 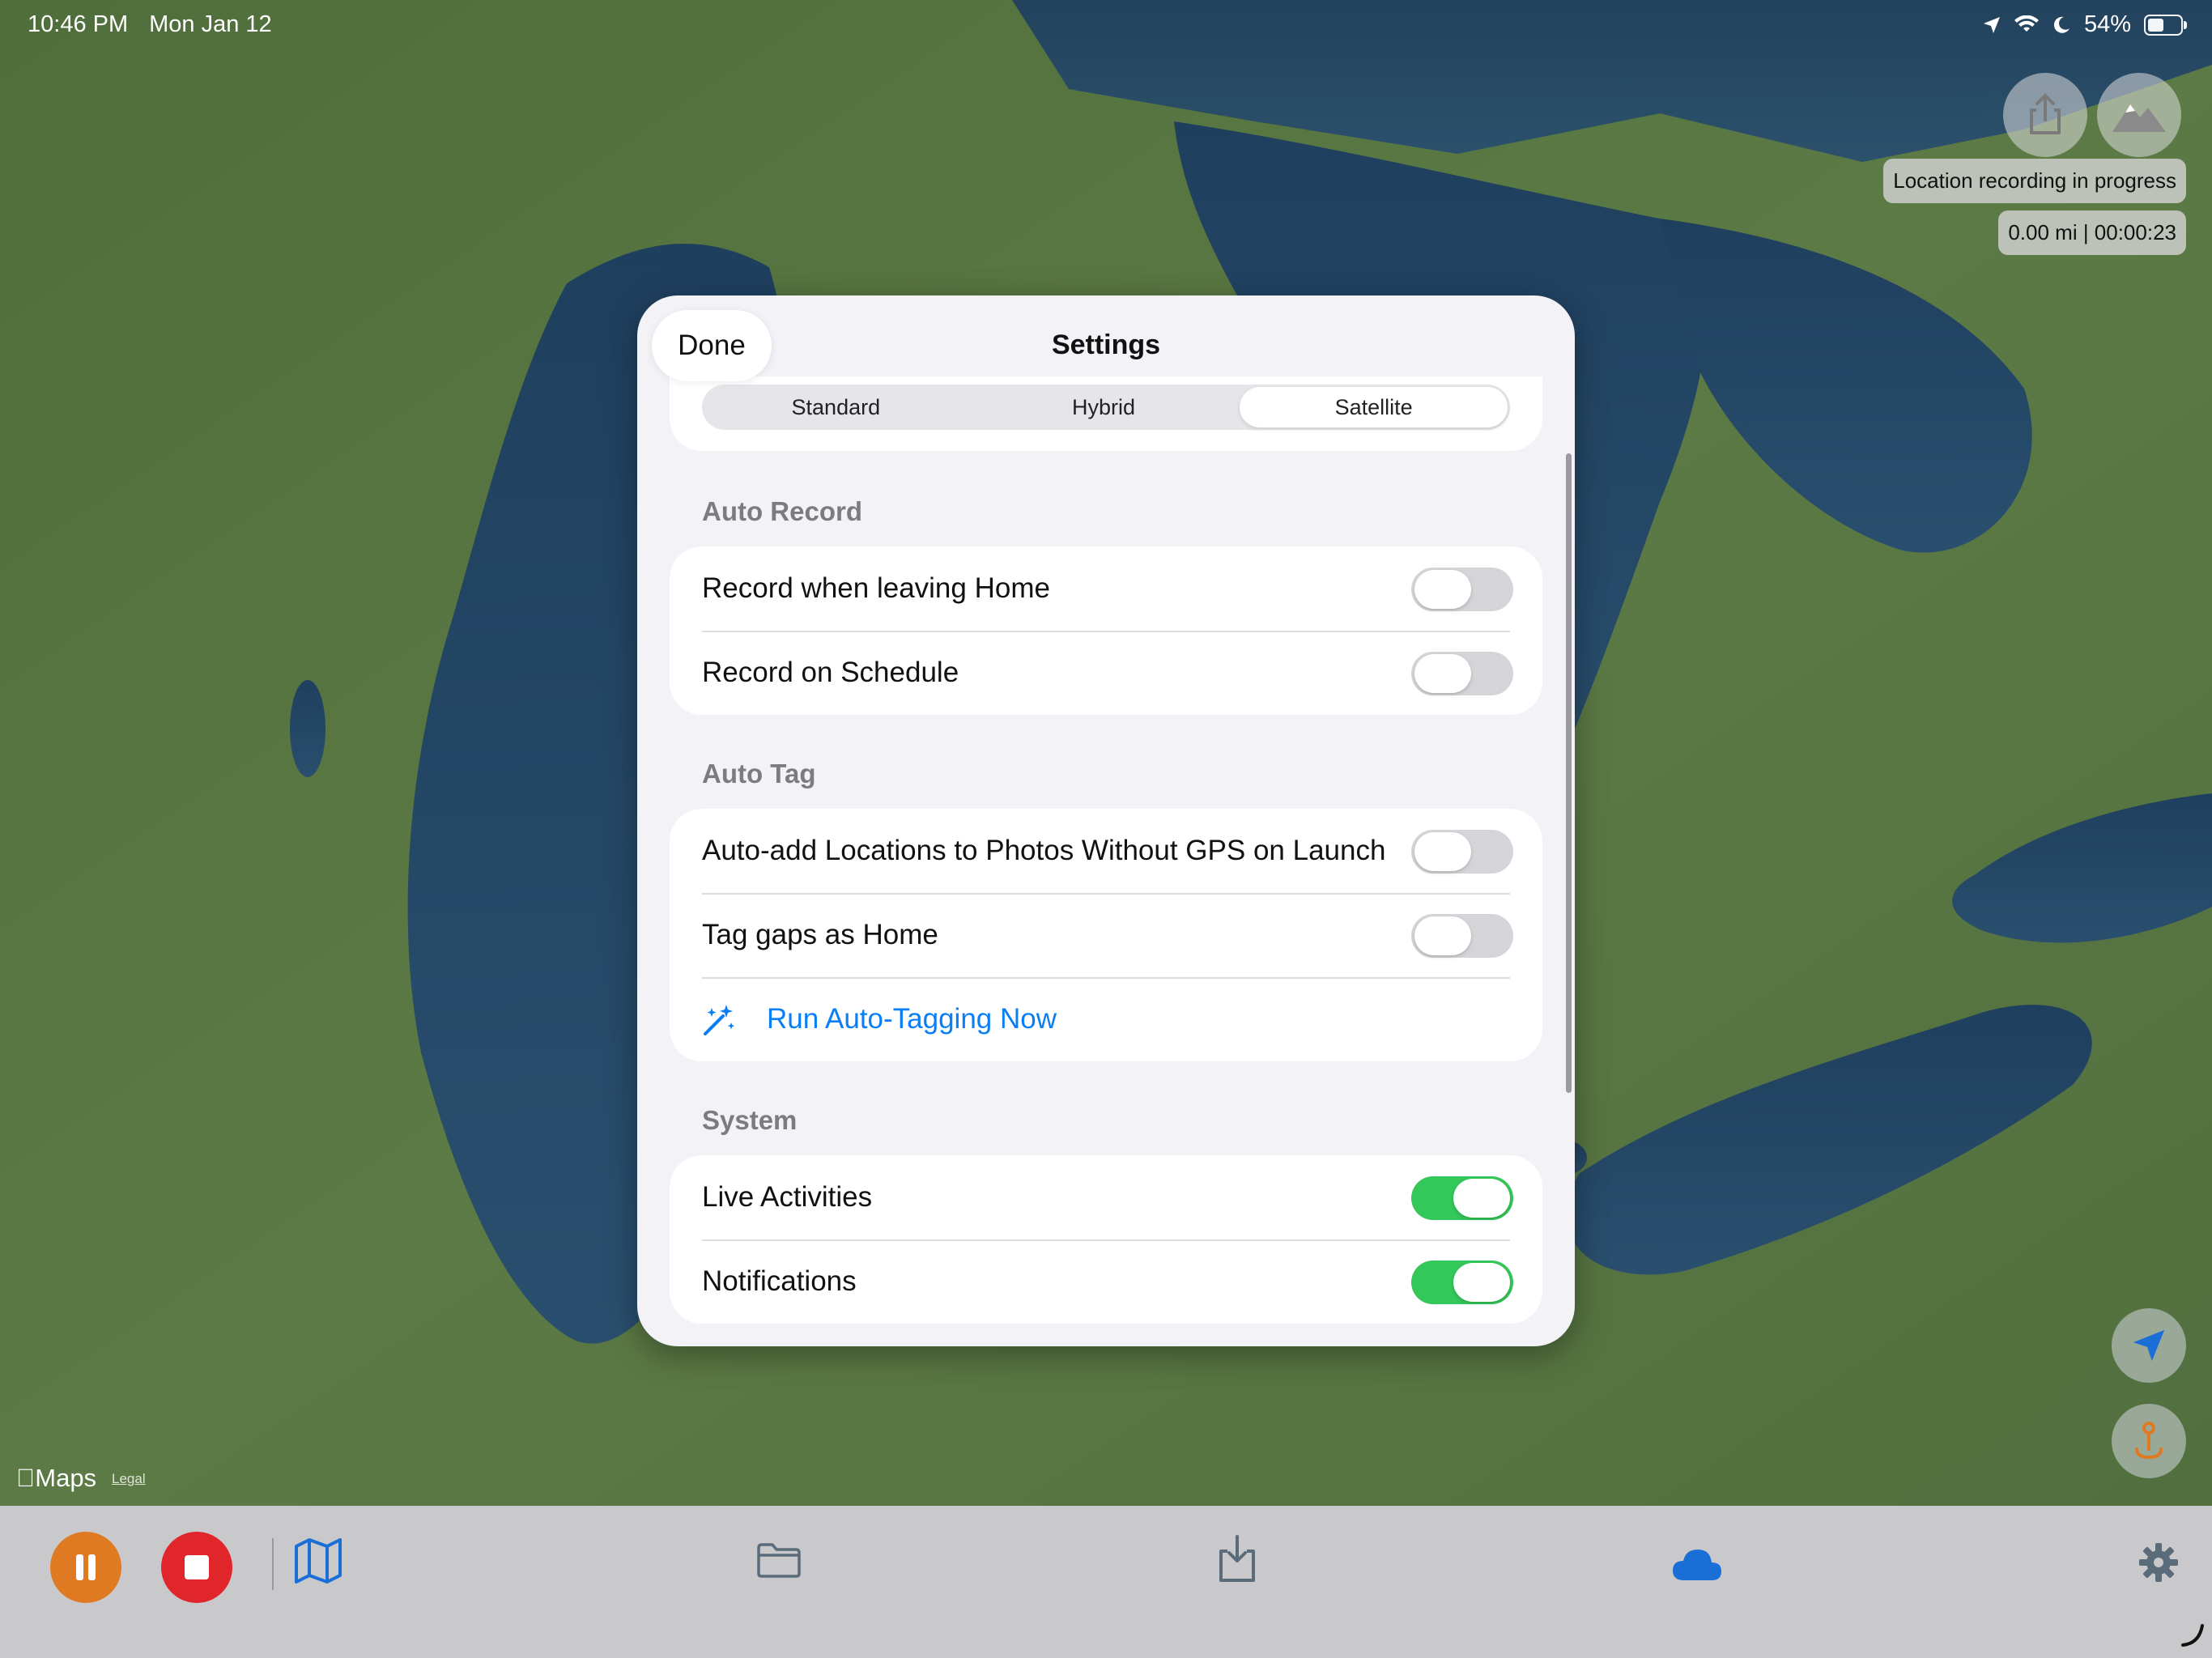 What do you see at coordinates (1374, 407) in the screenshot?
I see `segment-satellite: Satellite` at bounding box center [1374, 407].